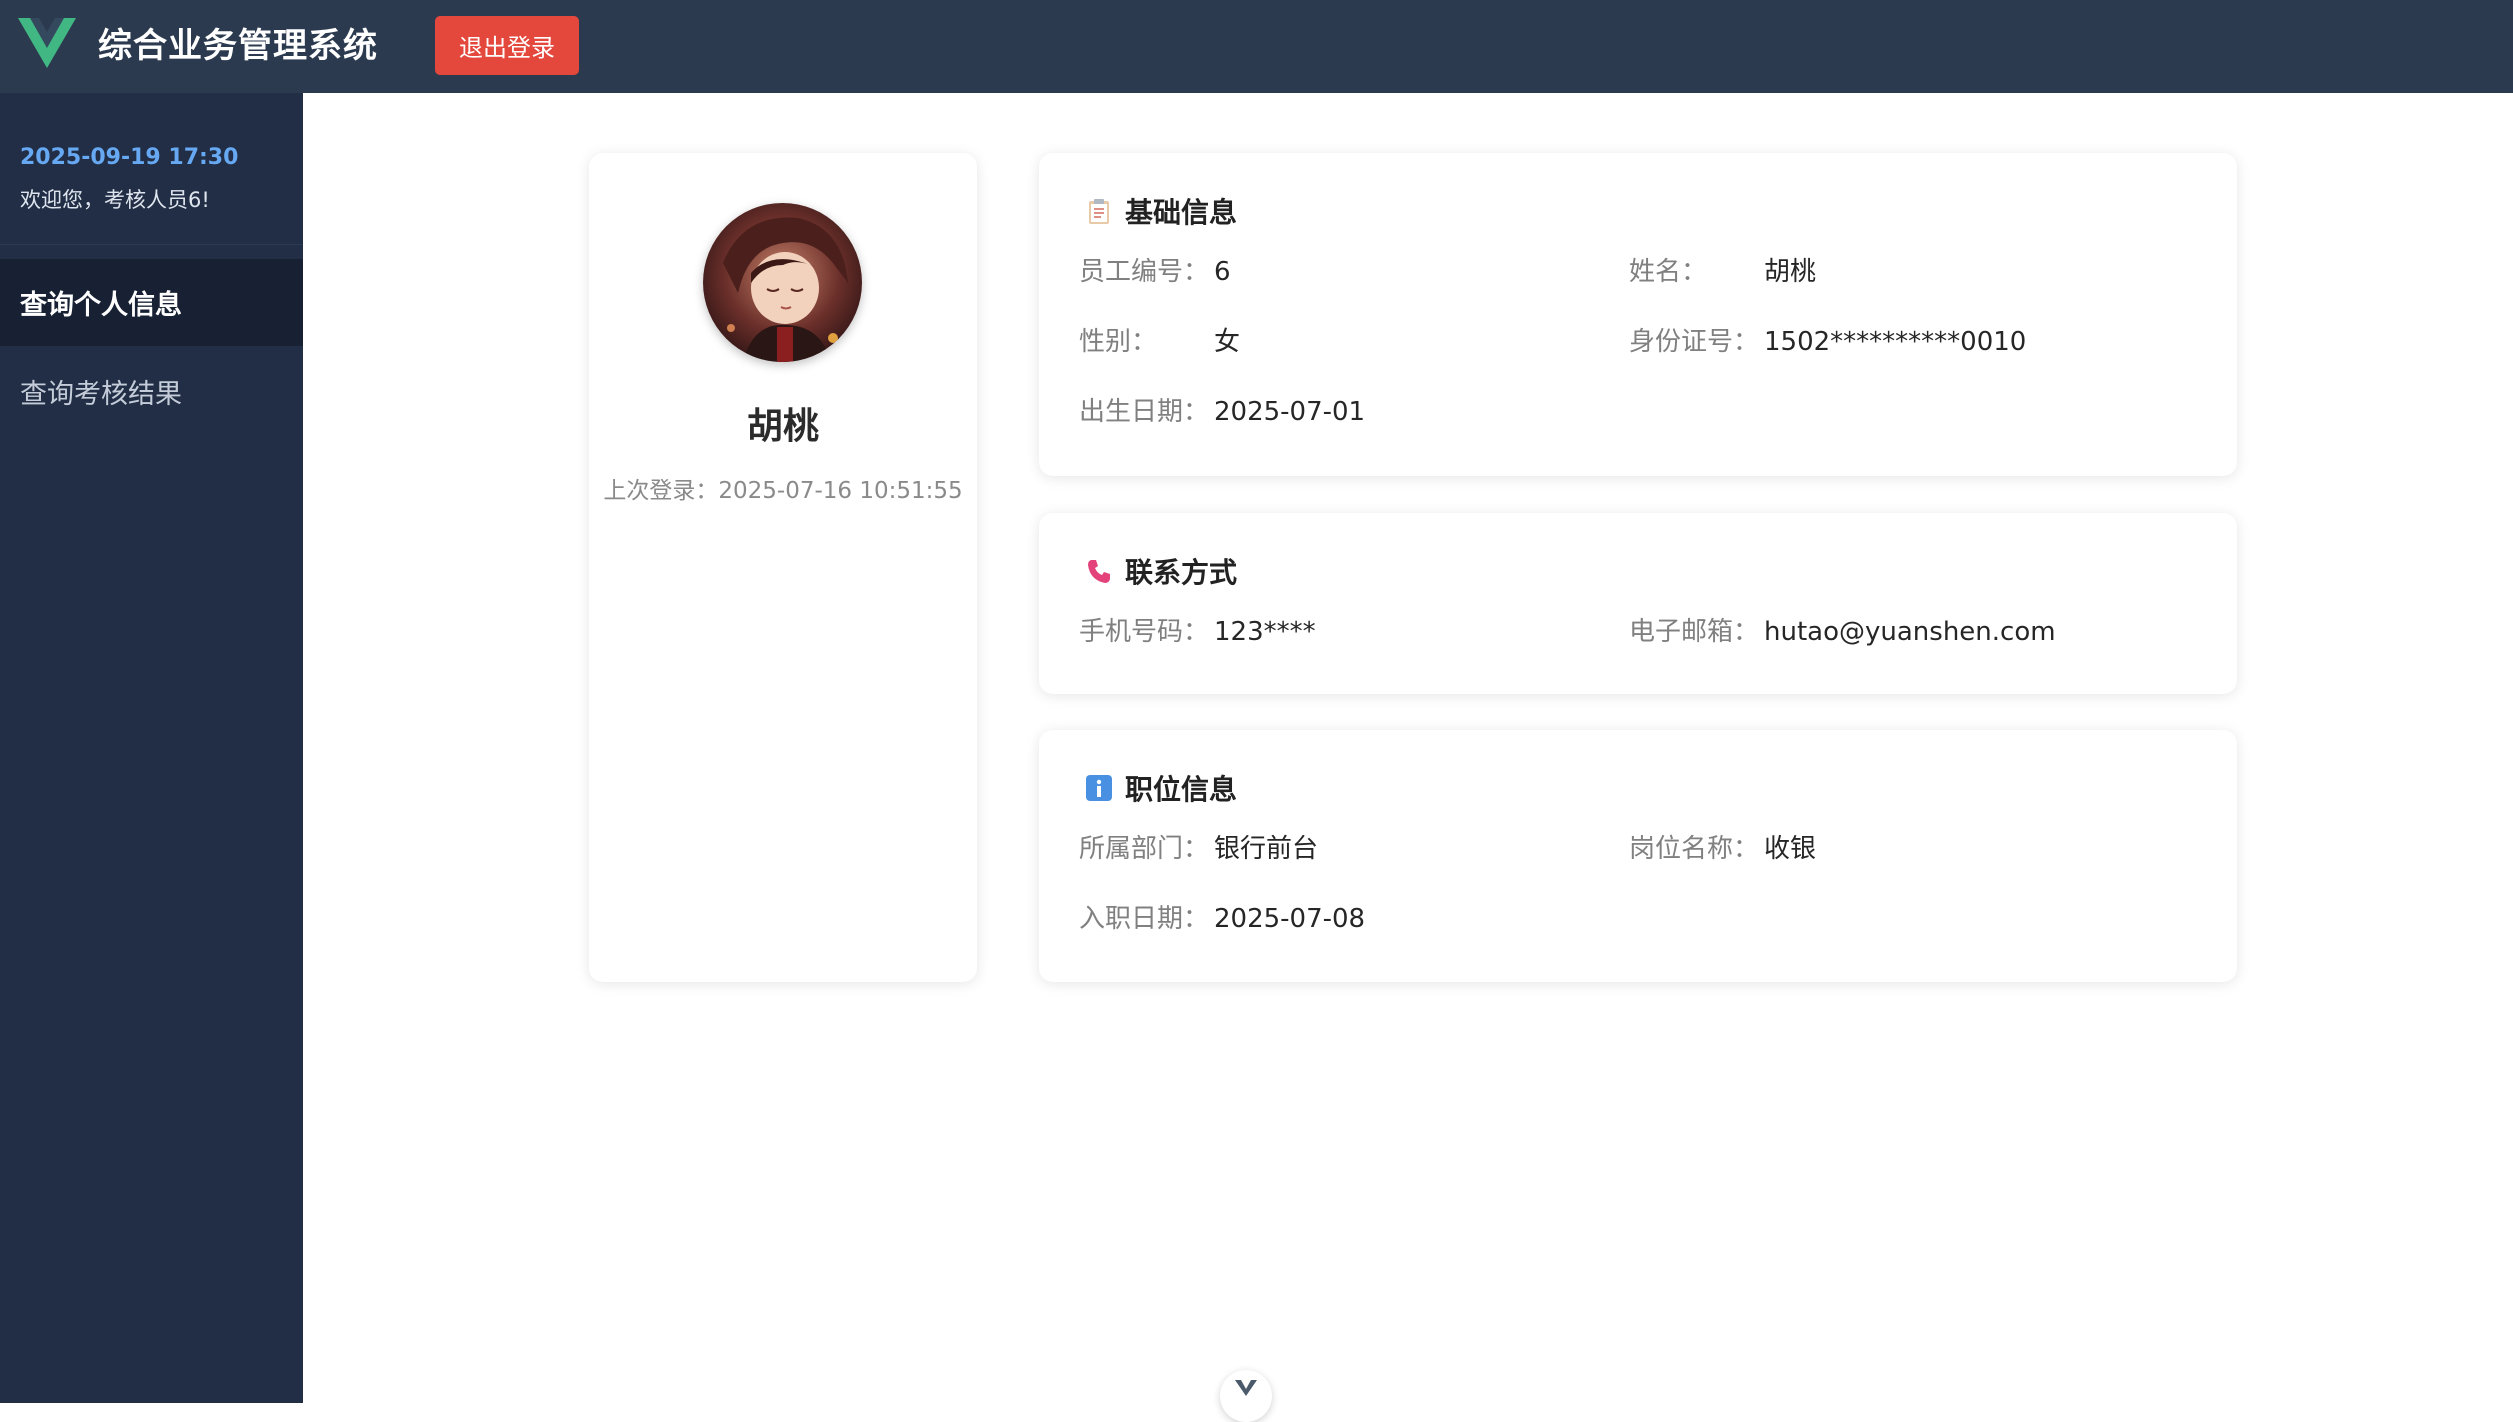 This screenshot has height=1422, width=2513. I want to click on phone-value: 123****, so click(1265, 632).